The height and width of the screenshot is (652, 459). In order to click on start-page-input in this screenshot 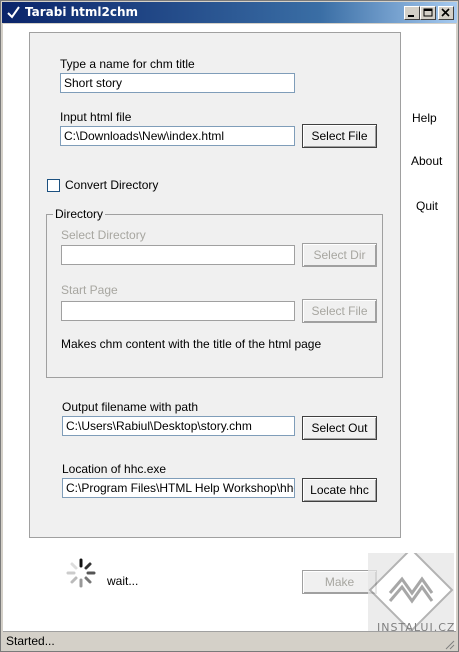, I will do `click(178, 311)`.